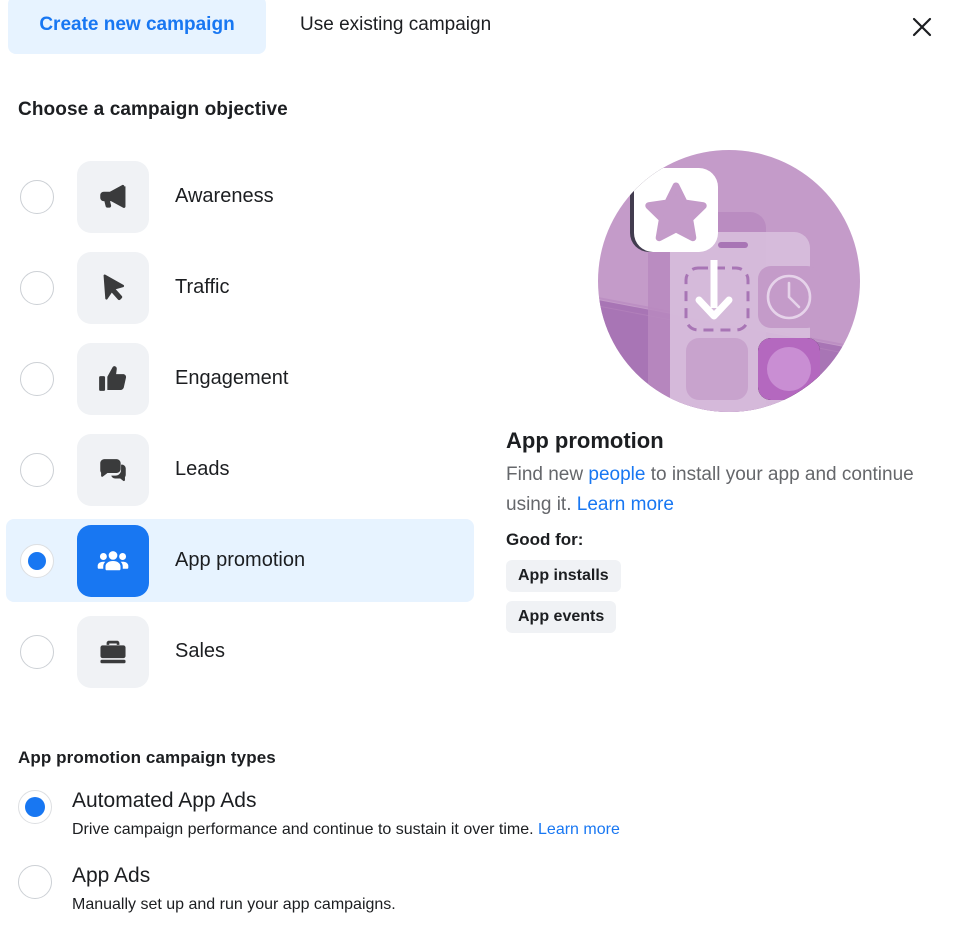  I want to click on objective-label-app-promotion: App promotion, so click(240, 560).